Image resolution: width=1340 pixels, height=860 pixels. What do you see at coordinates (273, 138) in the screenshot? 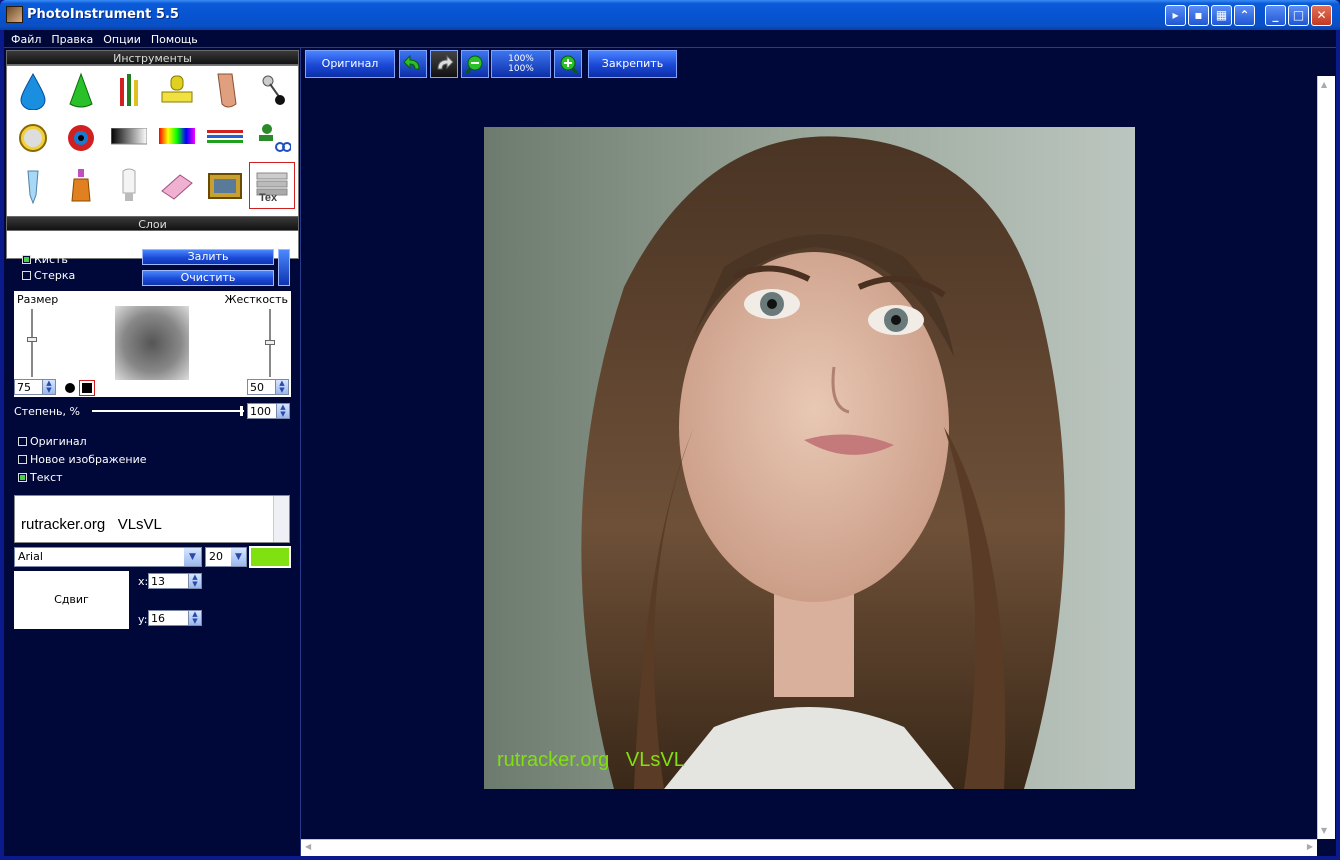
I see `scissors-tool` at bounding box center [273, 138].